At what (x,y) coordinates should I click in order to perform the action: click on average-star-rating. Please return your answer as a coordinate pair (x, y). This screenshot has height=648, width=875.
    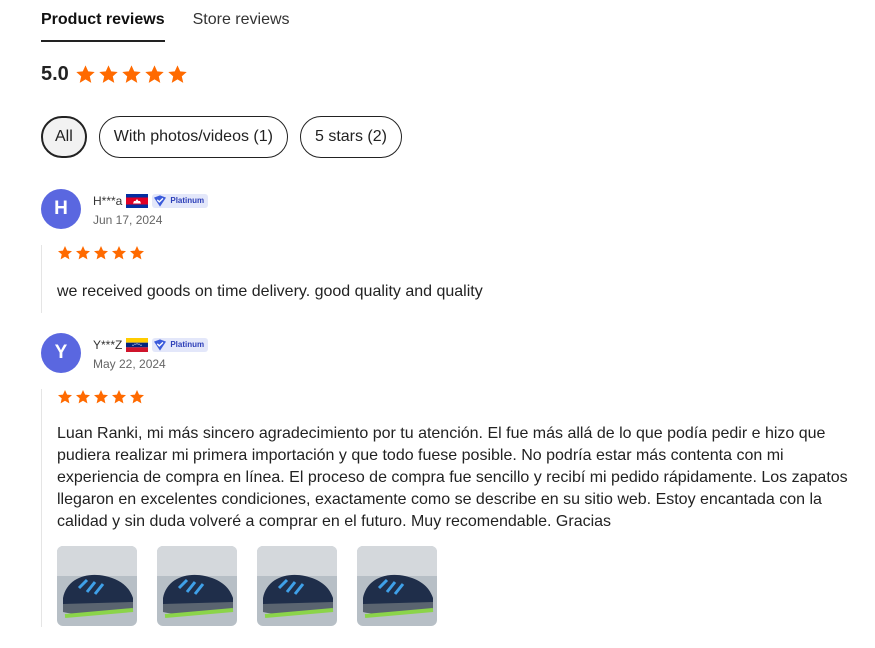
    Looking at the image, I should click on (132, 74).